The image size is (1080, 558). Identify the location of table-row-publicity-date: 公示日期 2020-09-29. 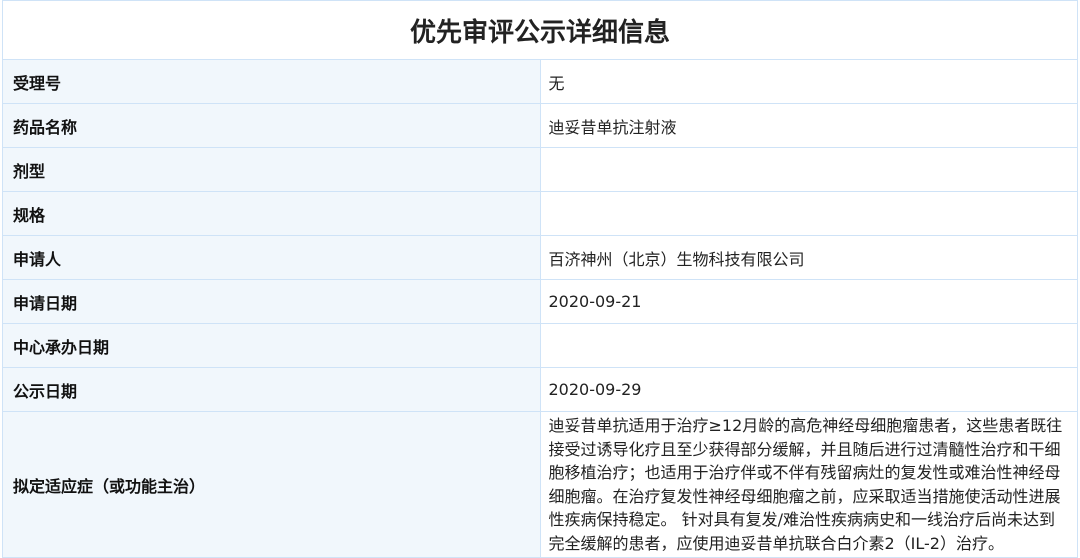
(540, 389).